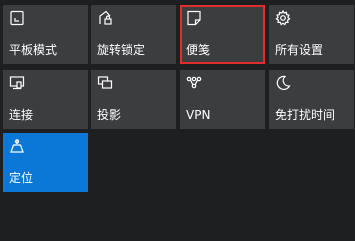 The width and height of the screenshot is (355, 241). What do you see at coordinates (194, 83) in the screenshot?
I see `vpn-icon` at bounding box center [194, 83].